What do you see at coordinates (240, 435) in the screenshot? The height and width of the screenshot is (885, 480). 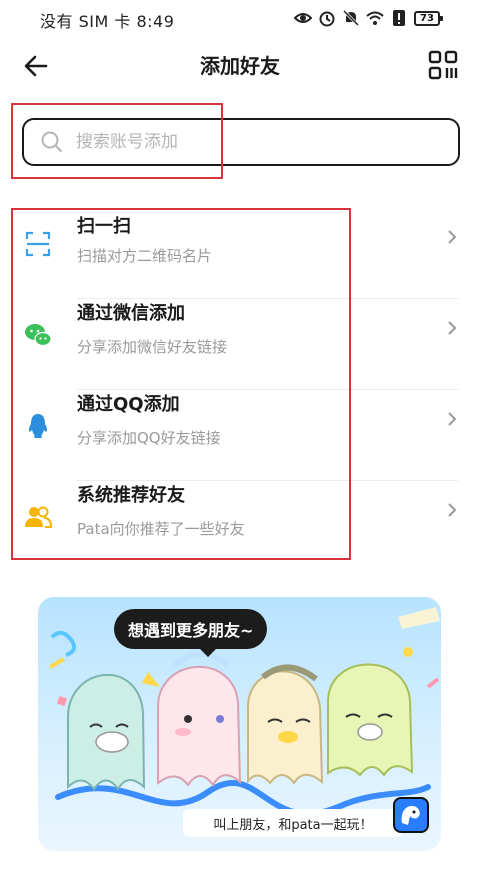 I see `option-qq: 通过QQ添加 分享添加QQ好友链接` at bounding box center [240, 435].